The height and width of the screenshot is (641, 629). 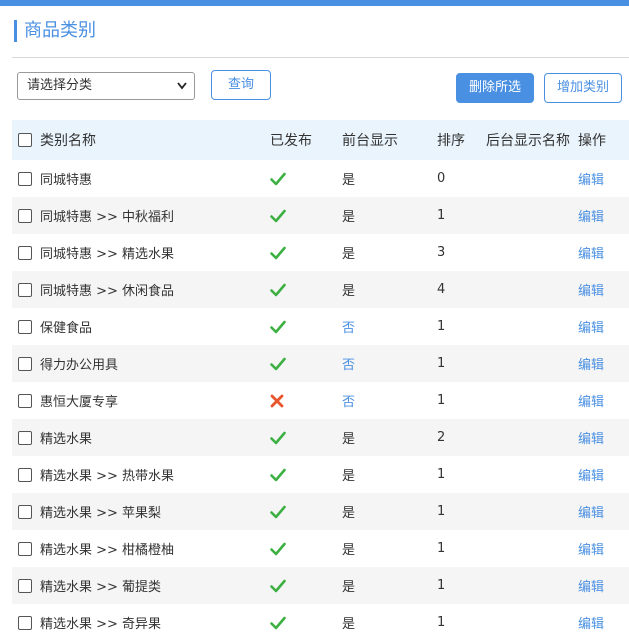 I want to click on table-row: 同城特惠 >> 精选水果 是 3 编辑, so click(x=320, y=252).